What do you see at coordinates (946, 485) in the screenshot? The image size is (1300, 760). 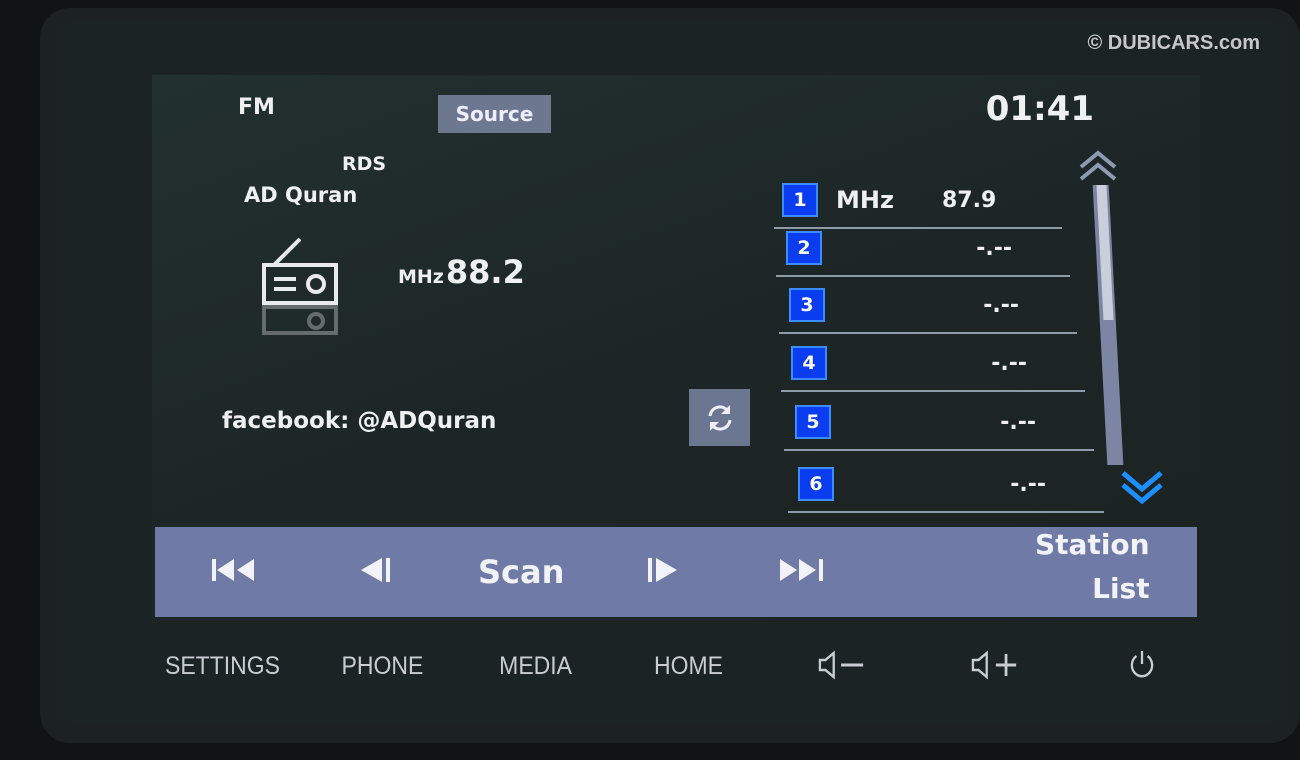 I see `preset-item-6: 6 -.--` at bounding box center [946, 485].